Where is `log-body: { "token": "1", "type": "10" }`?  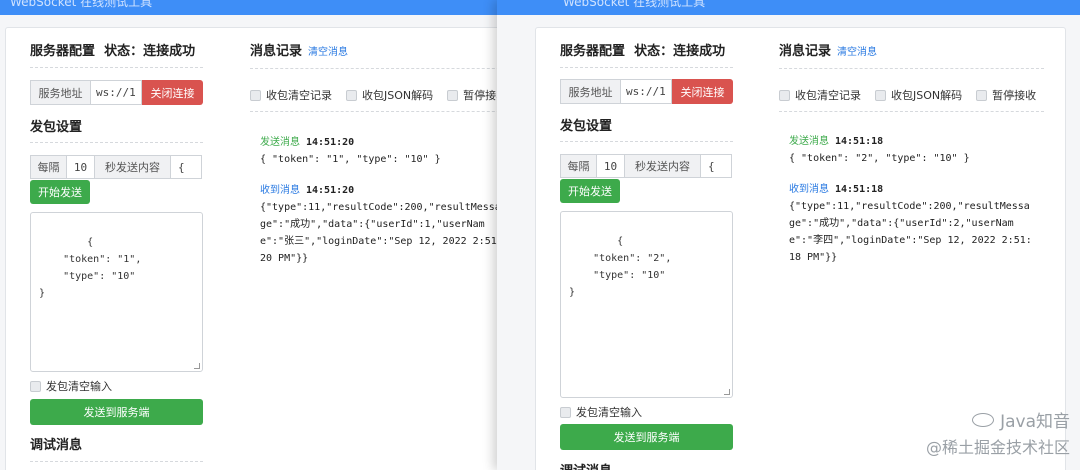 log-body: { "token": "1", "type": "10" } is located at coordinates (350, 159).